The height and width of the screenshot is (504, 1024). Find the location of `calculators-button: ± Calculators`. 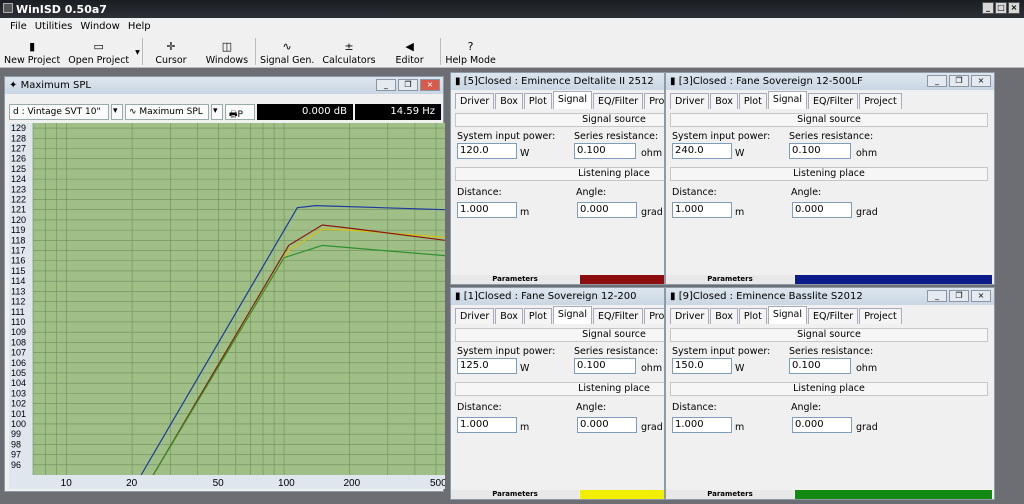

calculators-button: ± Calculators is located at coordinates (348, 52).